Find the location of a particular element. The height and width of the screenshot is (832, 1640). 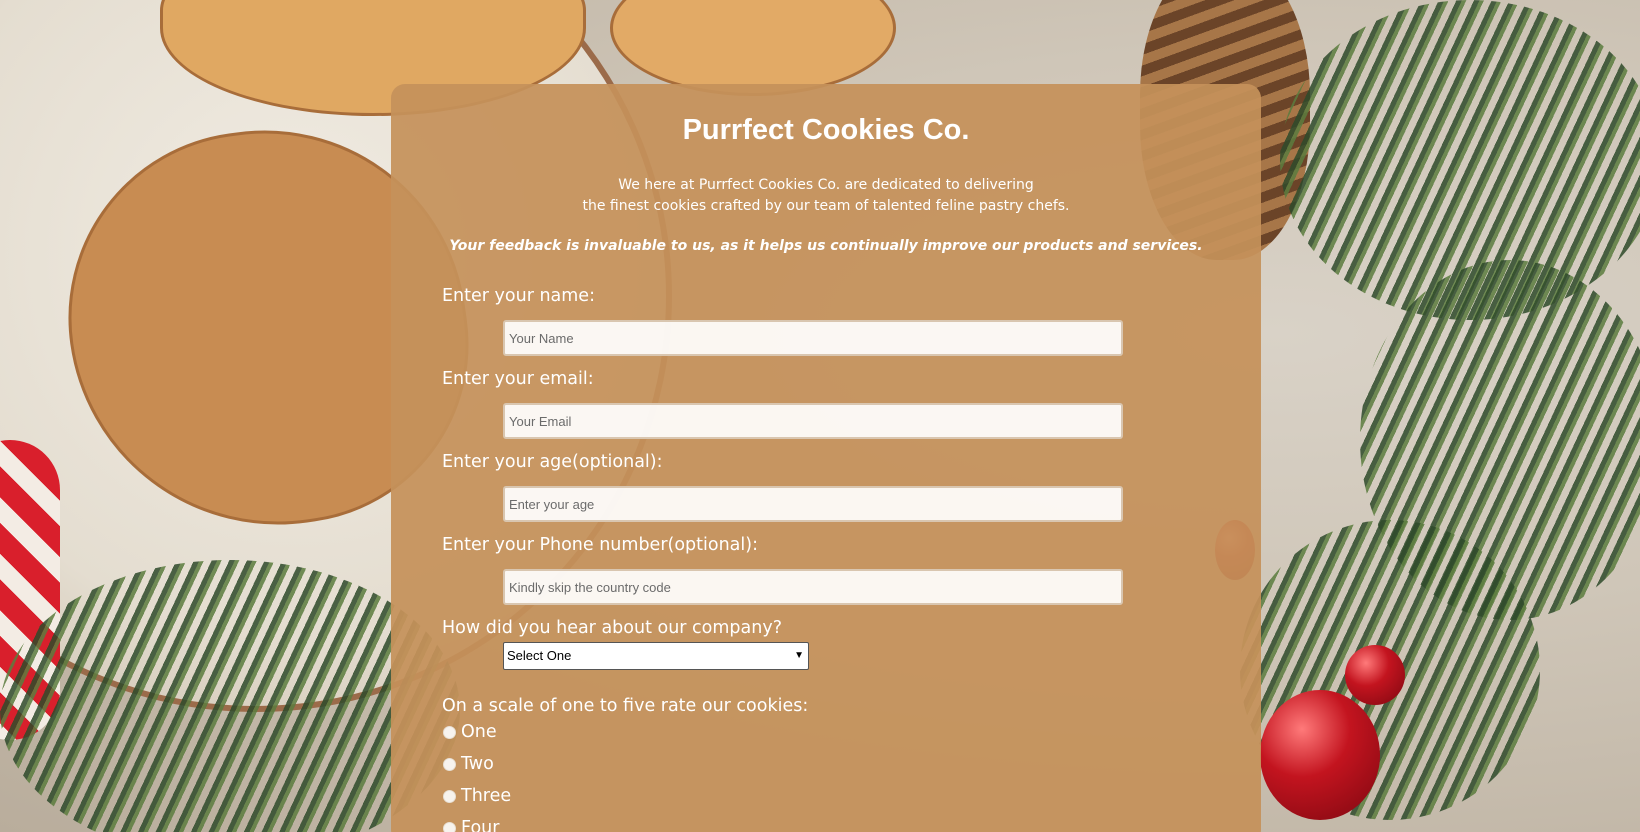

rating-option-three: Three is located at coordinates (477, 796).